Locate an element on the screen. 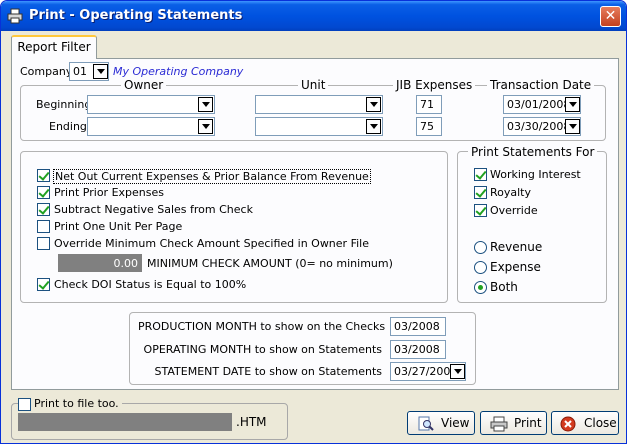 The image size is (627, 444). option-checkbox-one-unit is located at coordinates (43, 226).